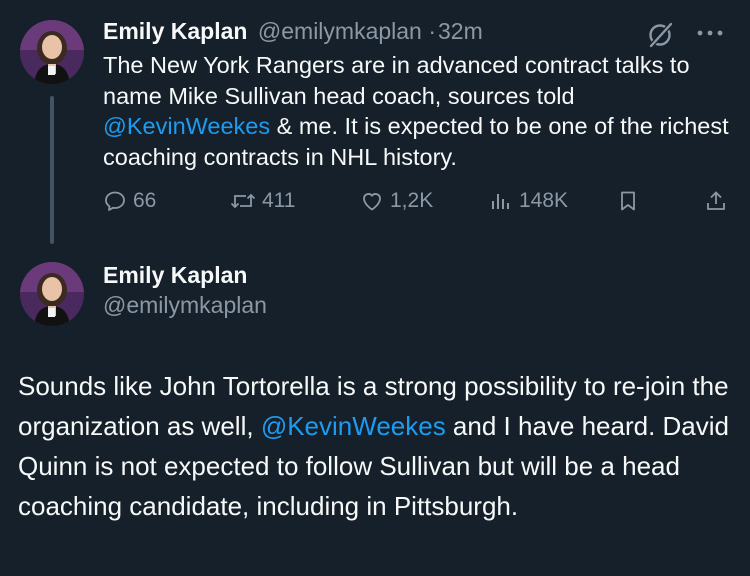 The width and height of the screenshot is (750, 576). Describe the element at coordinates (52, 170) in the screenshot. I see `thread-line` at that location.